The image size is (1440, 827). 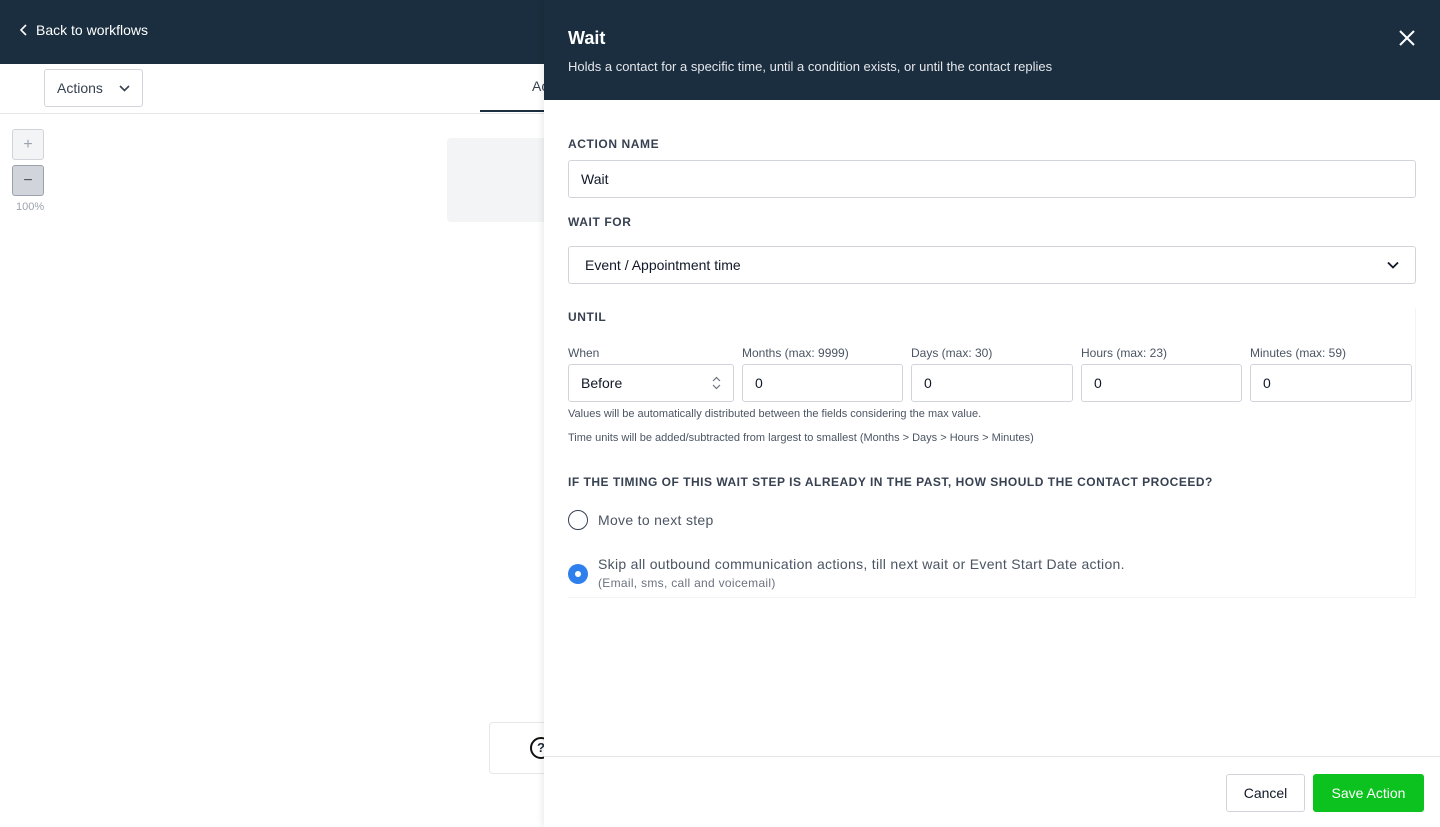 I want to click on when-value: Before, so click(x=602, y=383).